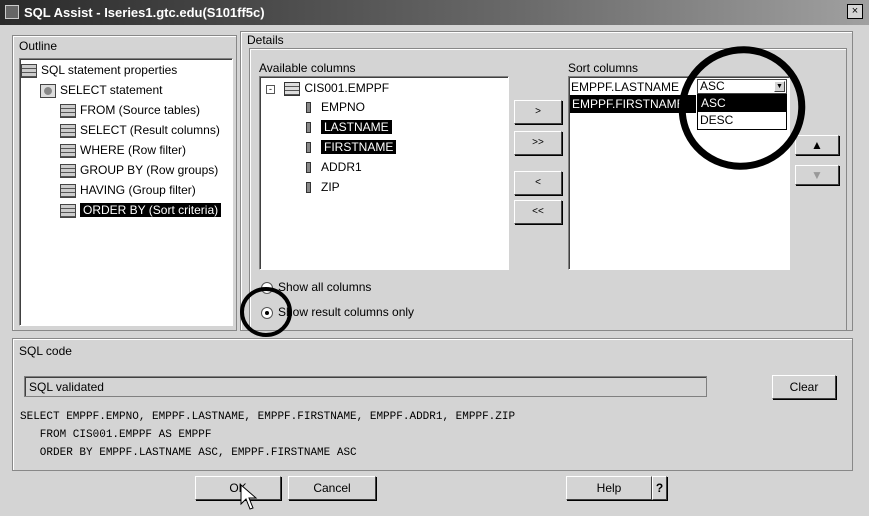  What do you see at coordinates (144, 12) in the screenshot?
I see `window-title: SQL Assist - Iseries1.gtc.edu(S101ff5c)` at bounding box center [144, 12].